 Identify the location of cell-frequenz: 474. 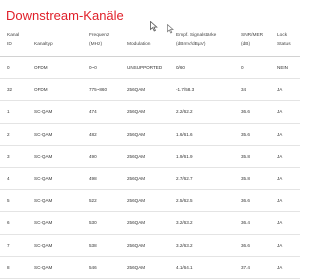
(93, 112).